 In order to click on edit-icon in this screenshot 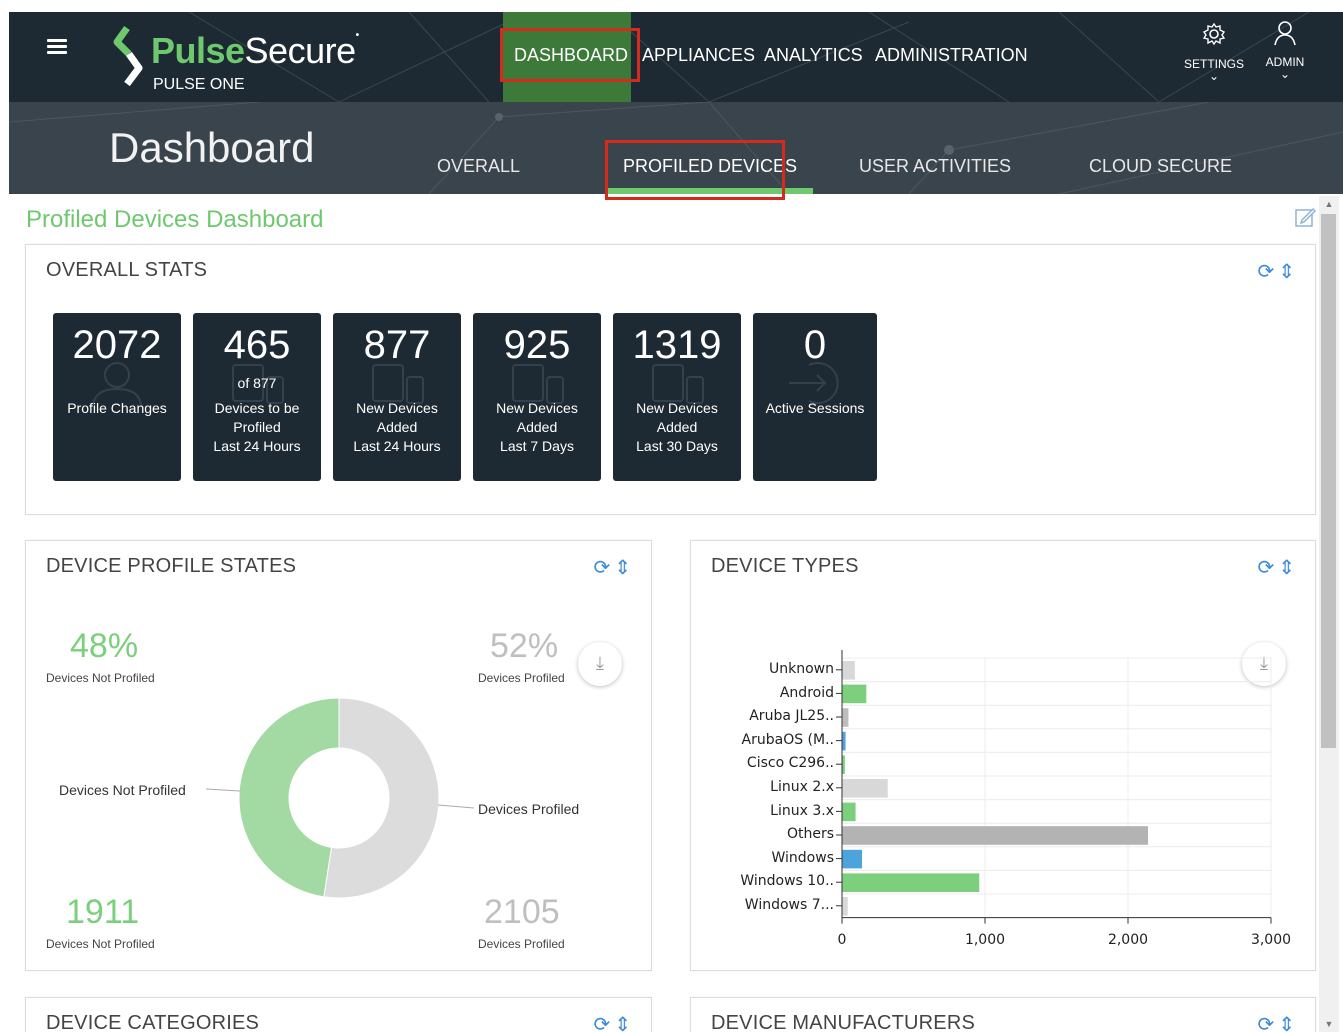, I will do `click(1305, 217)`.